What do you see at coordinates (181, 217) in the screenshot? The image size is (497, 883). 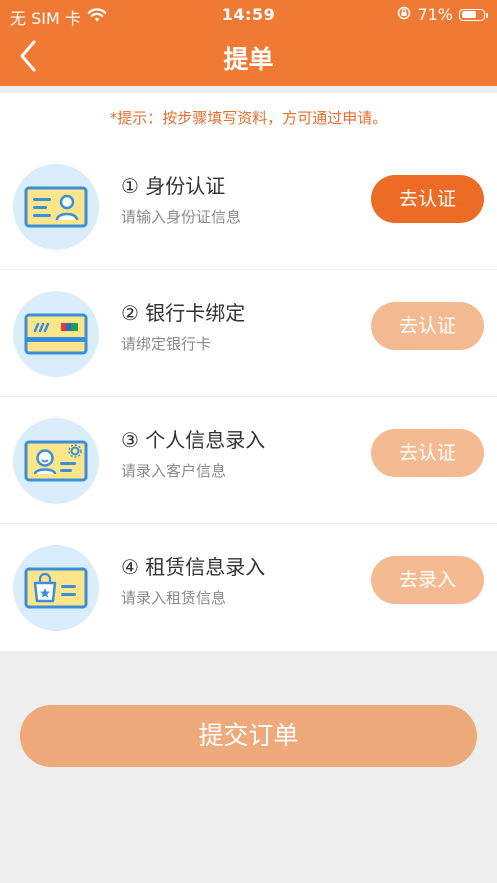 I see `step-subtitle: 请输入身份证信息` at bounding box center [181, 217].